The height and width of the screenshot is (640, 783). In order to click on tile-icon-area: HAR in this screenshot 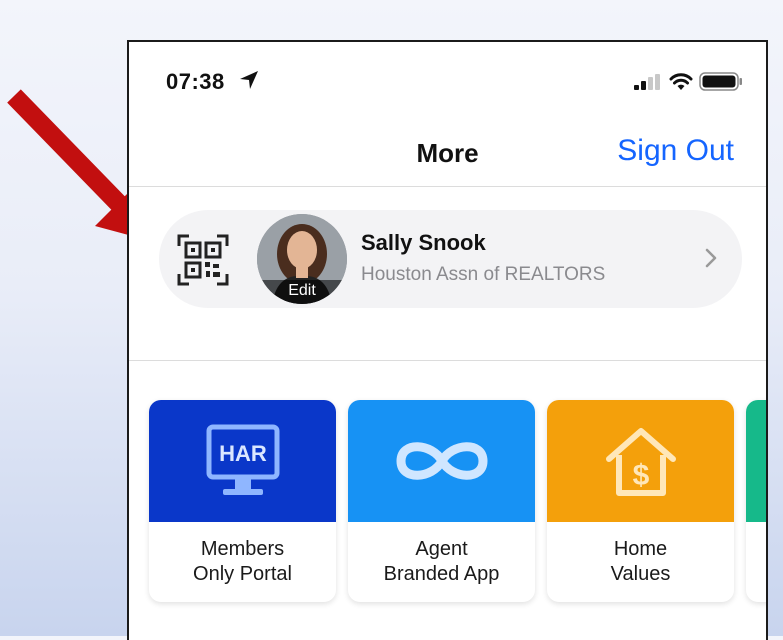, I will do `click(242, 461)`.